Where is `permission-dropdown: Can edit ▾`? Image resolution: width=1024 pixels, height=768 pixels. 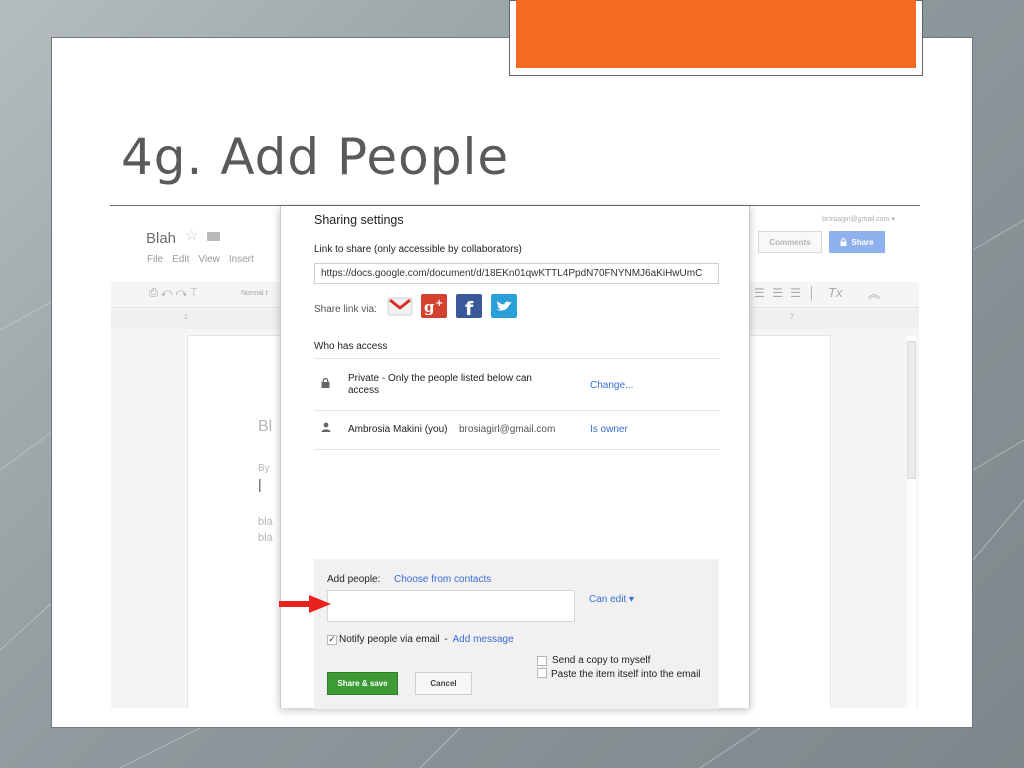 permission-dropdown: Can edit ▾ is located at coordinates (611, 599).